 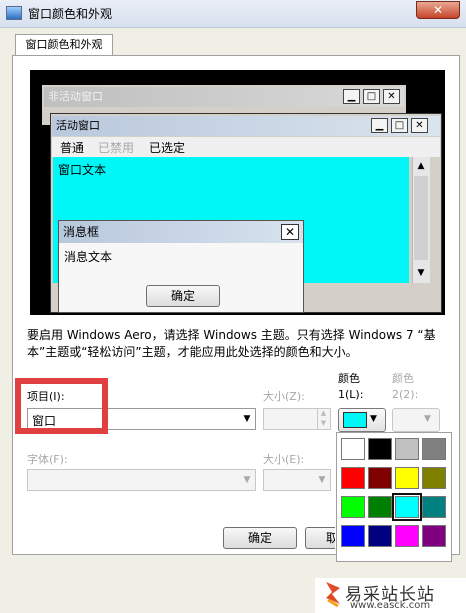 I want to click on menu-item-selected: 已选定, so click(x=167, y=147).